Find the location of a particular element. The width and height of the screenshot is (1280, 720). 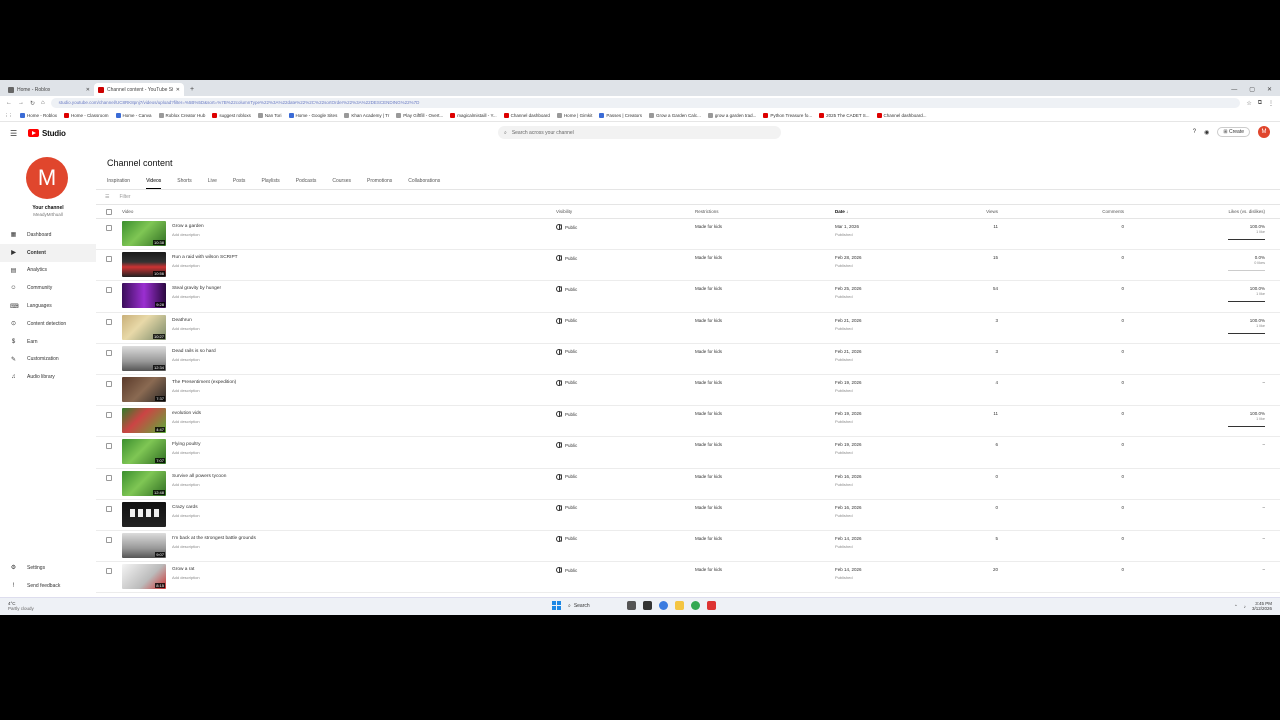

column-comments: Comments is located at coordinates (1104, 211).